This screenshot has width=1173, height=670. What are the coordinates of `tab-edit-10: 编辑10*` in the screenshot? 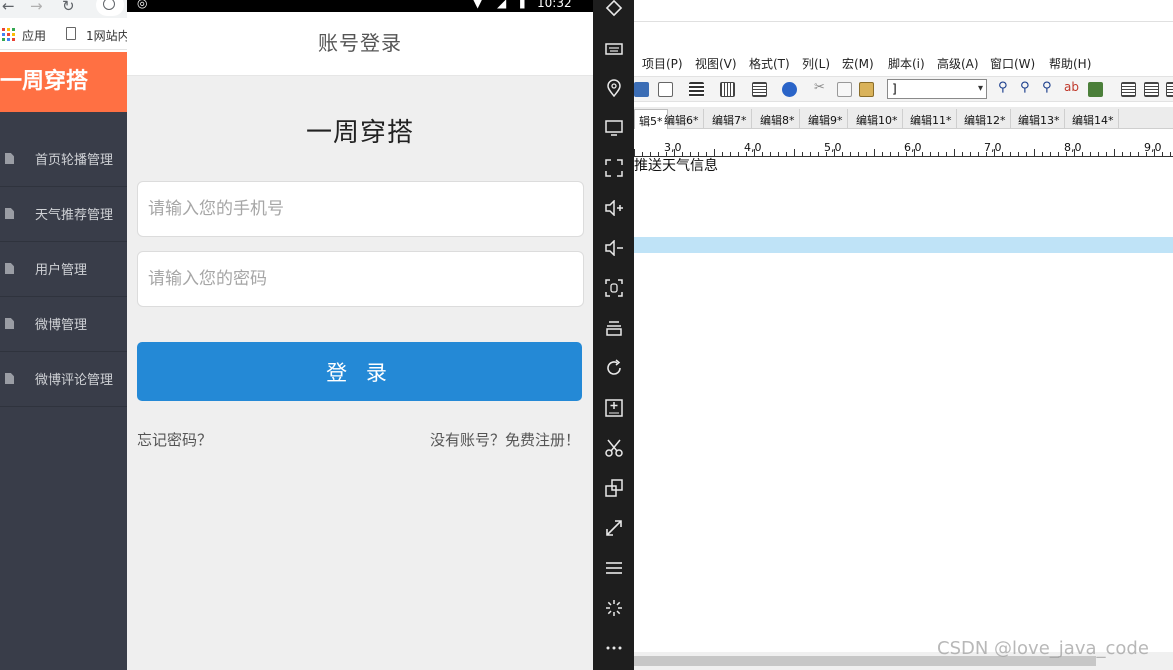 It's located at (877, 119).